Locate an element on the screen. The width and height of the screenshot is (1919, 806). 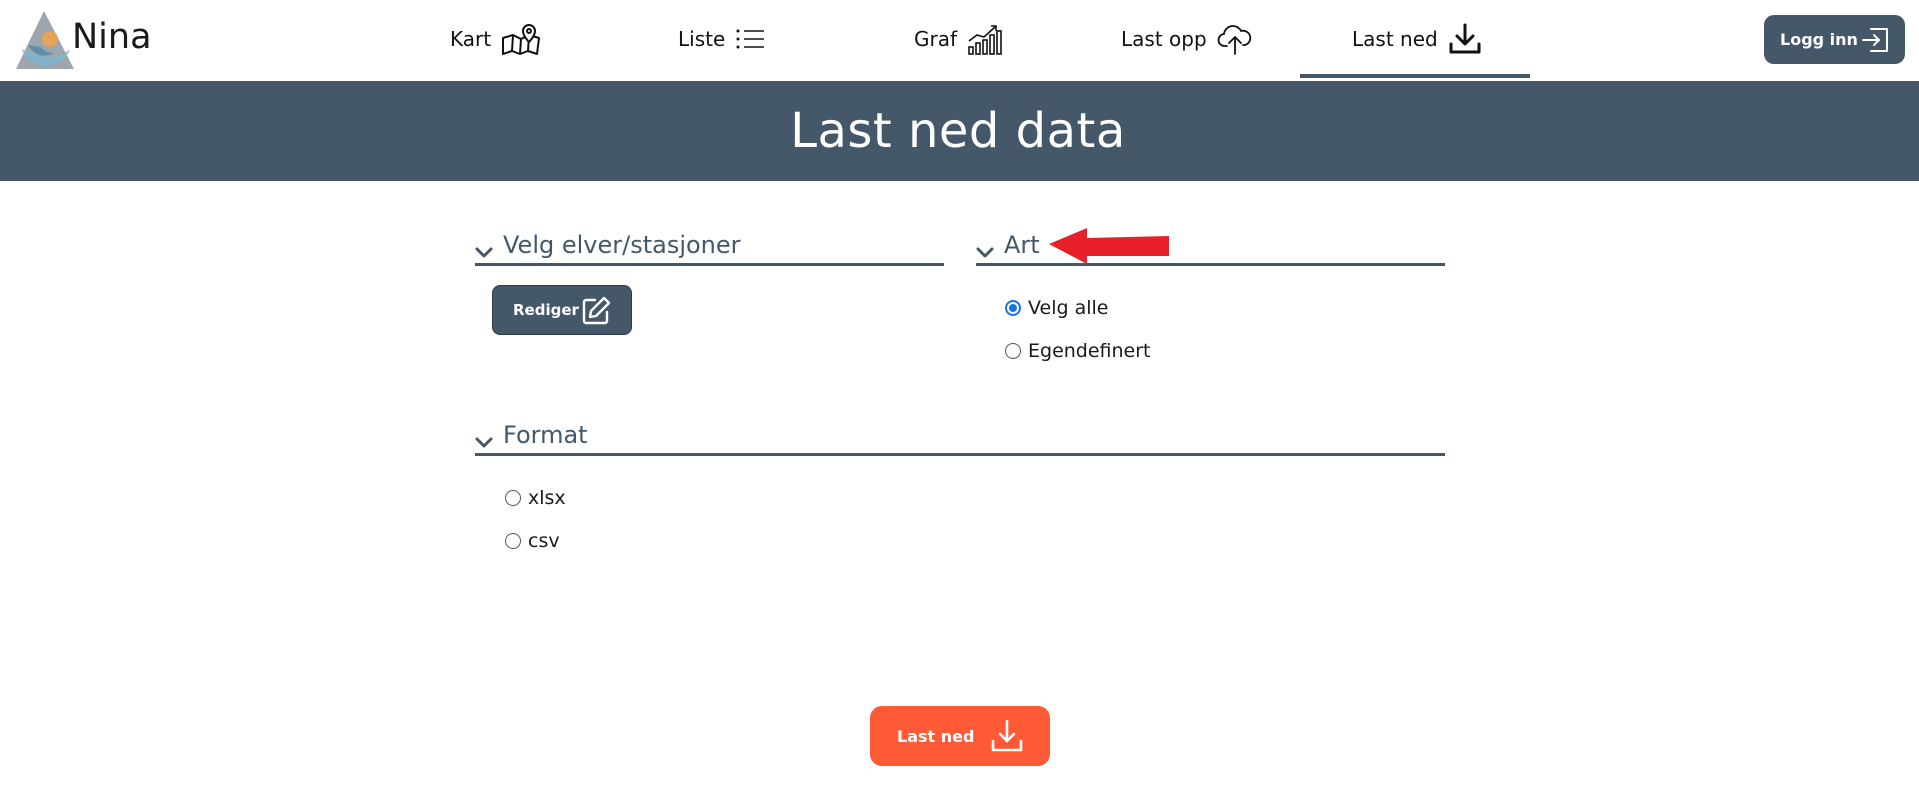
brand-name: Nina is located at coordinates (112, 37).